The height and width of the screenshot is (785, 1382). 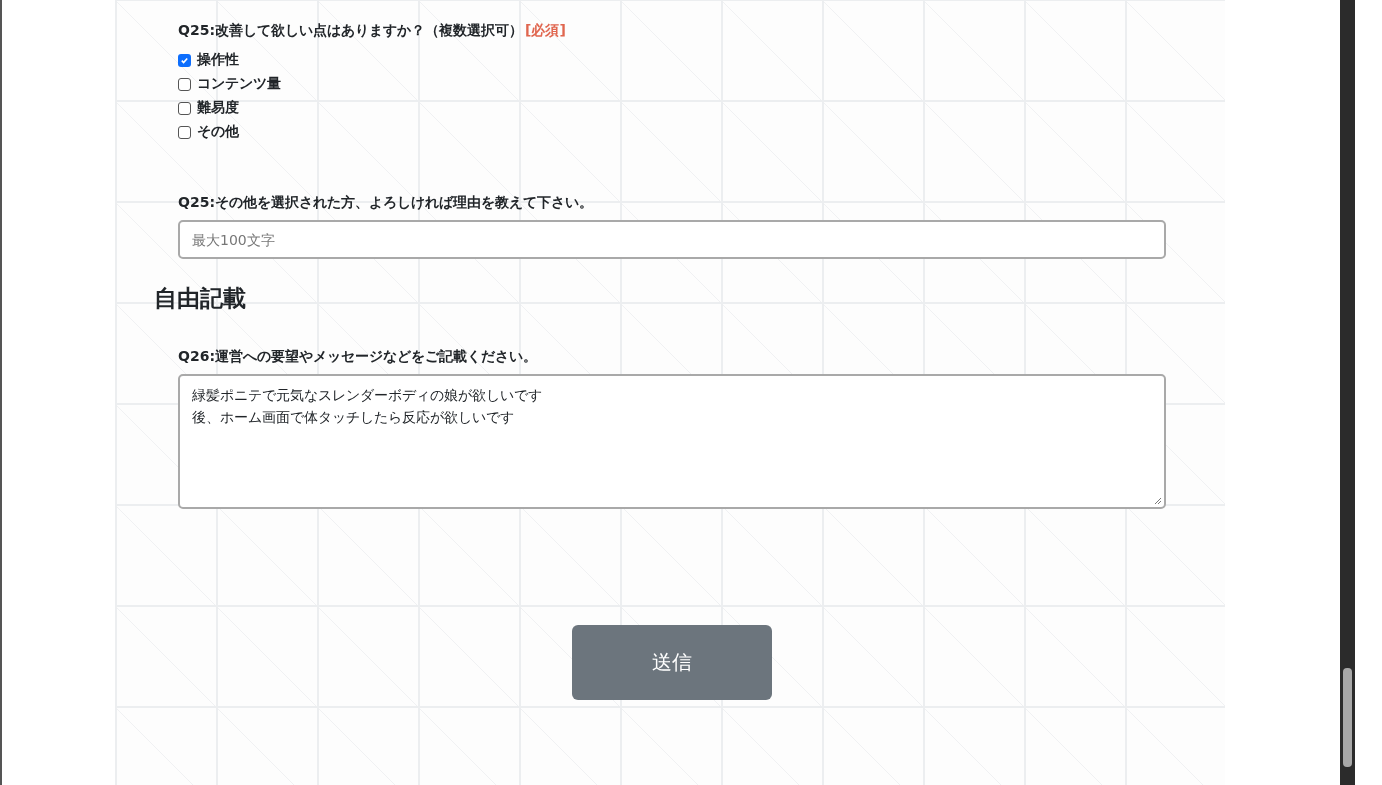 I want to click on text-line: 緑髪ポニテで元気なスレンダーボディの娘が欲しいです, so click(x=367, y=395).